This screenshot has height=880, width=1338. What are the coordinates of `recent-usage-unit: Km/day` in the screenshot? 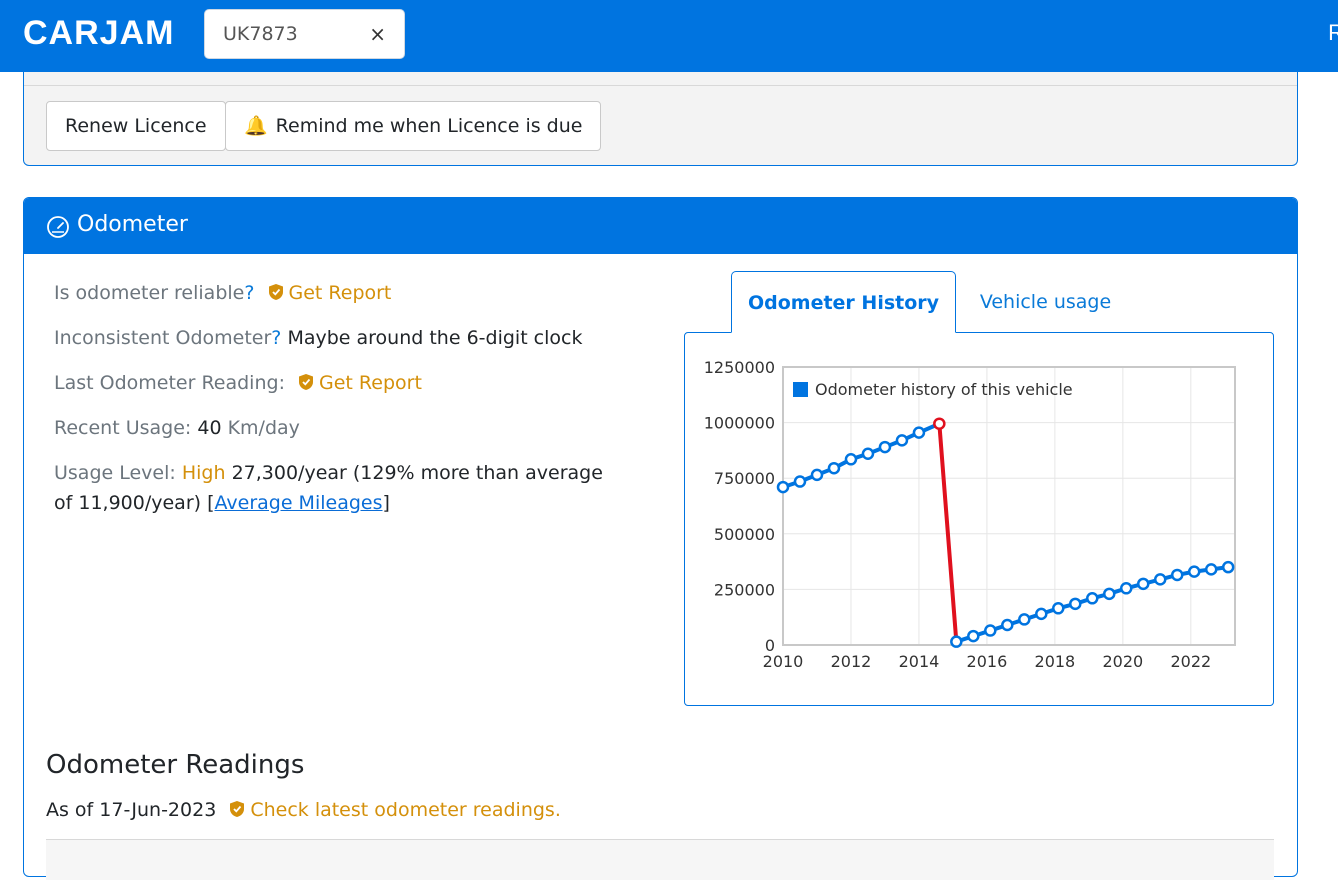 It's located at (263, 428).